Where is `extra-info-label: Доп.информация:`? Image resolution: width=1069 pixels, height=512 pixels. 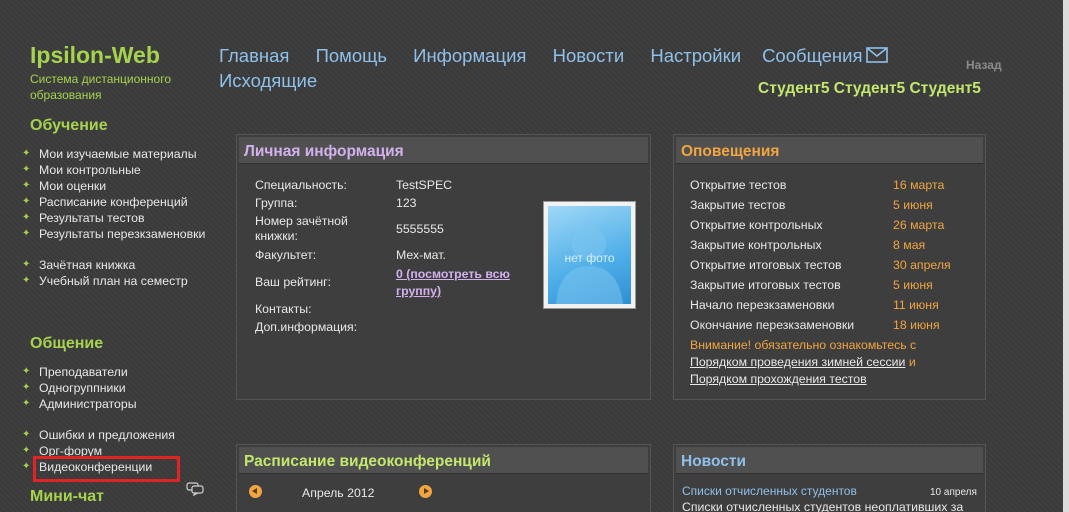
extra-info-label: Доп.информация: is located at coordinates (306, 327).